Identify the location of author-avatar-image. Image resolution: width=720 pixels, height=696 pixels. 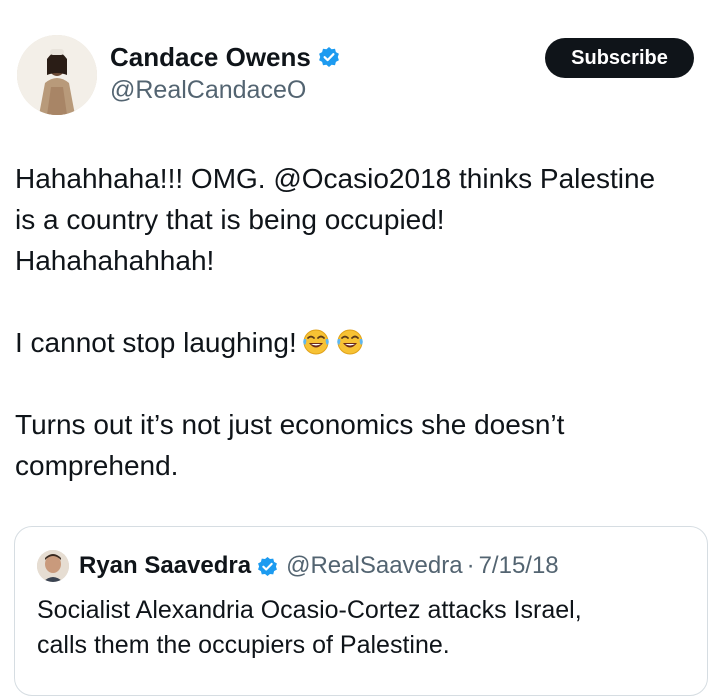
(57, 75).